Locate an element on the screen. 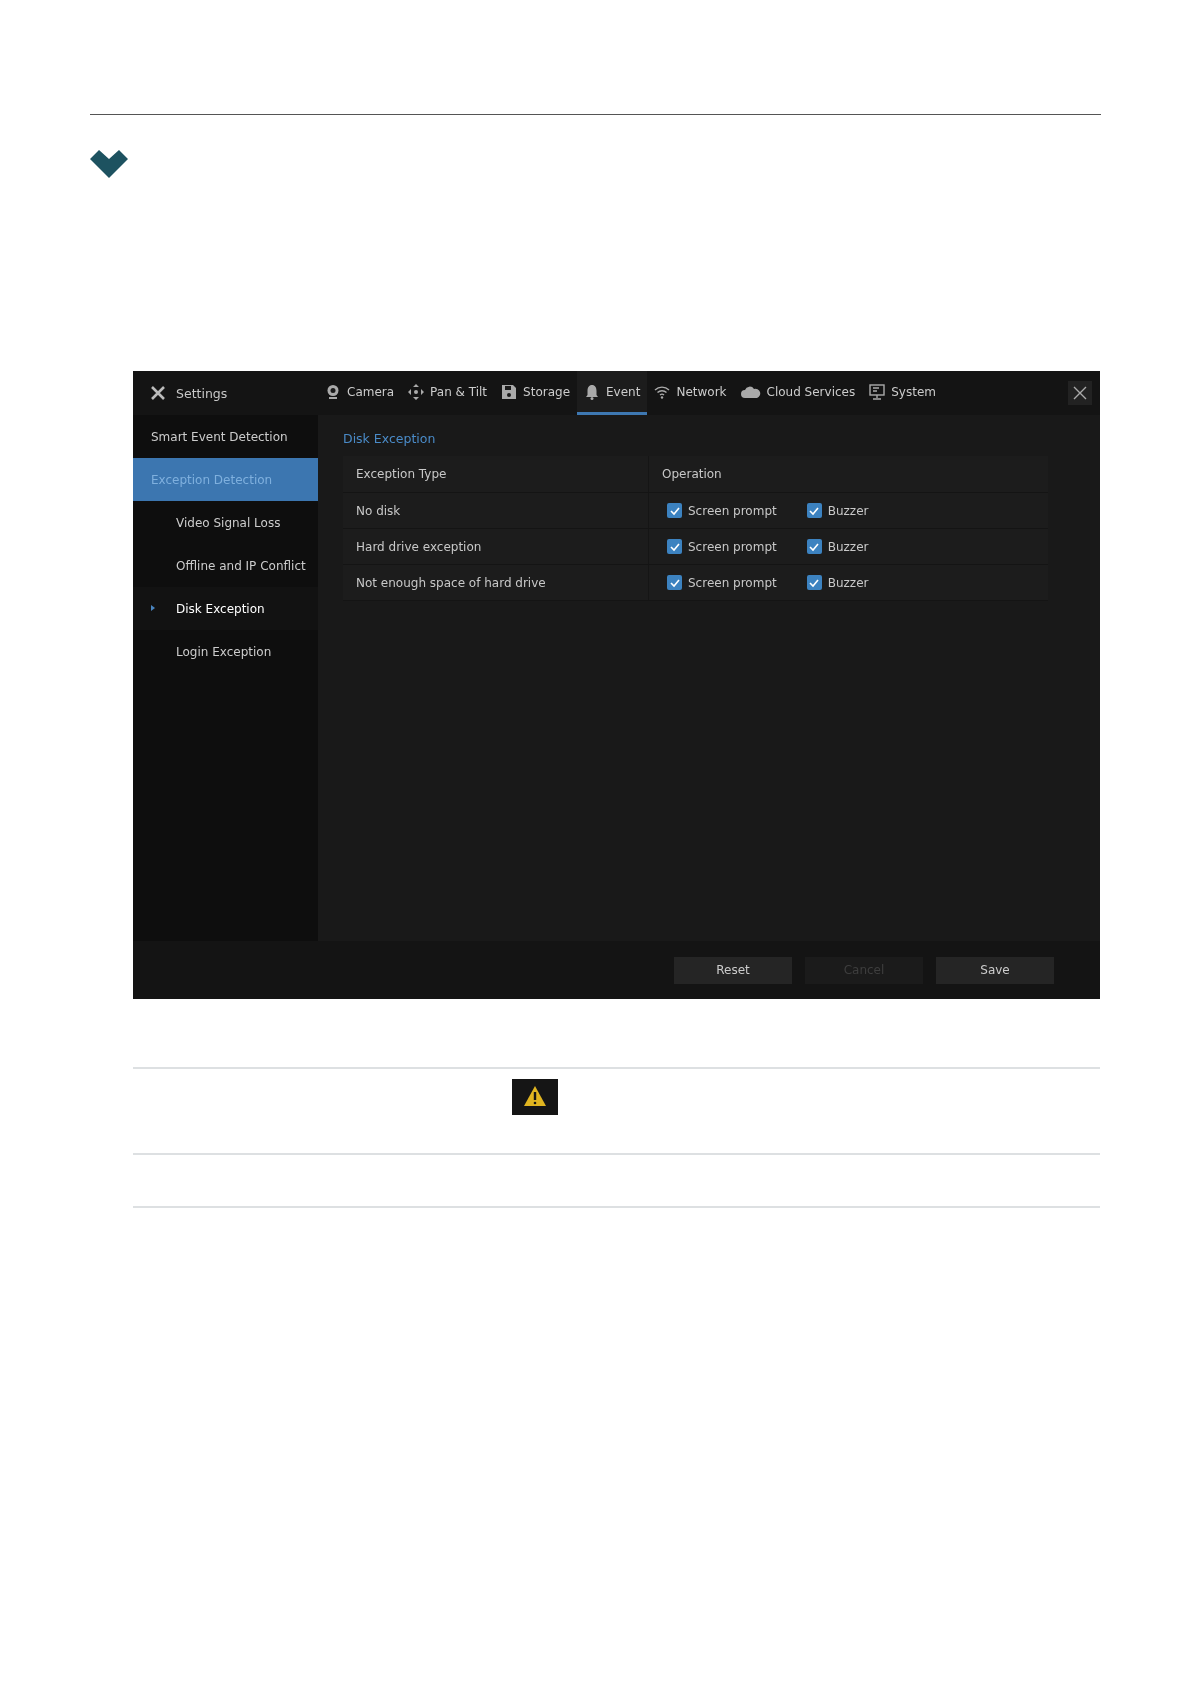 The width and height of the screenshot is (1191, 1684). nav-tab: Event is located at coordinates (612, 393).